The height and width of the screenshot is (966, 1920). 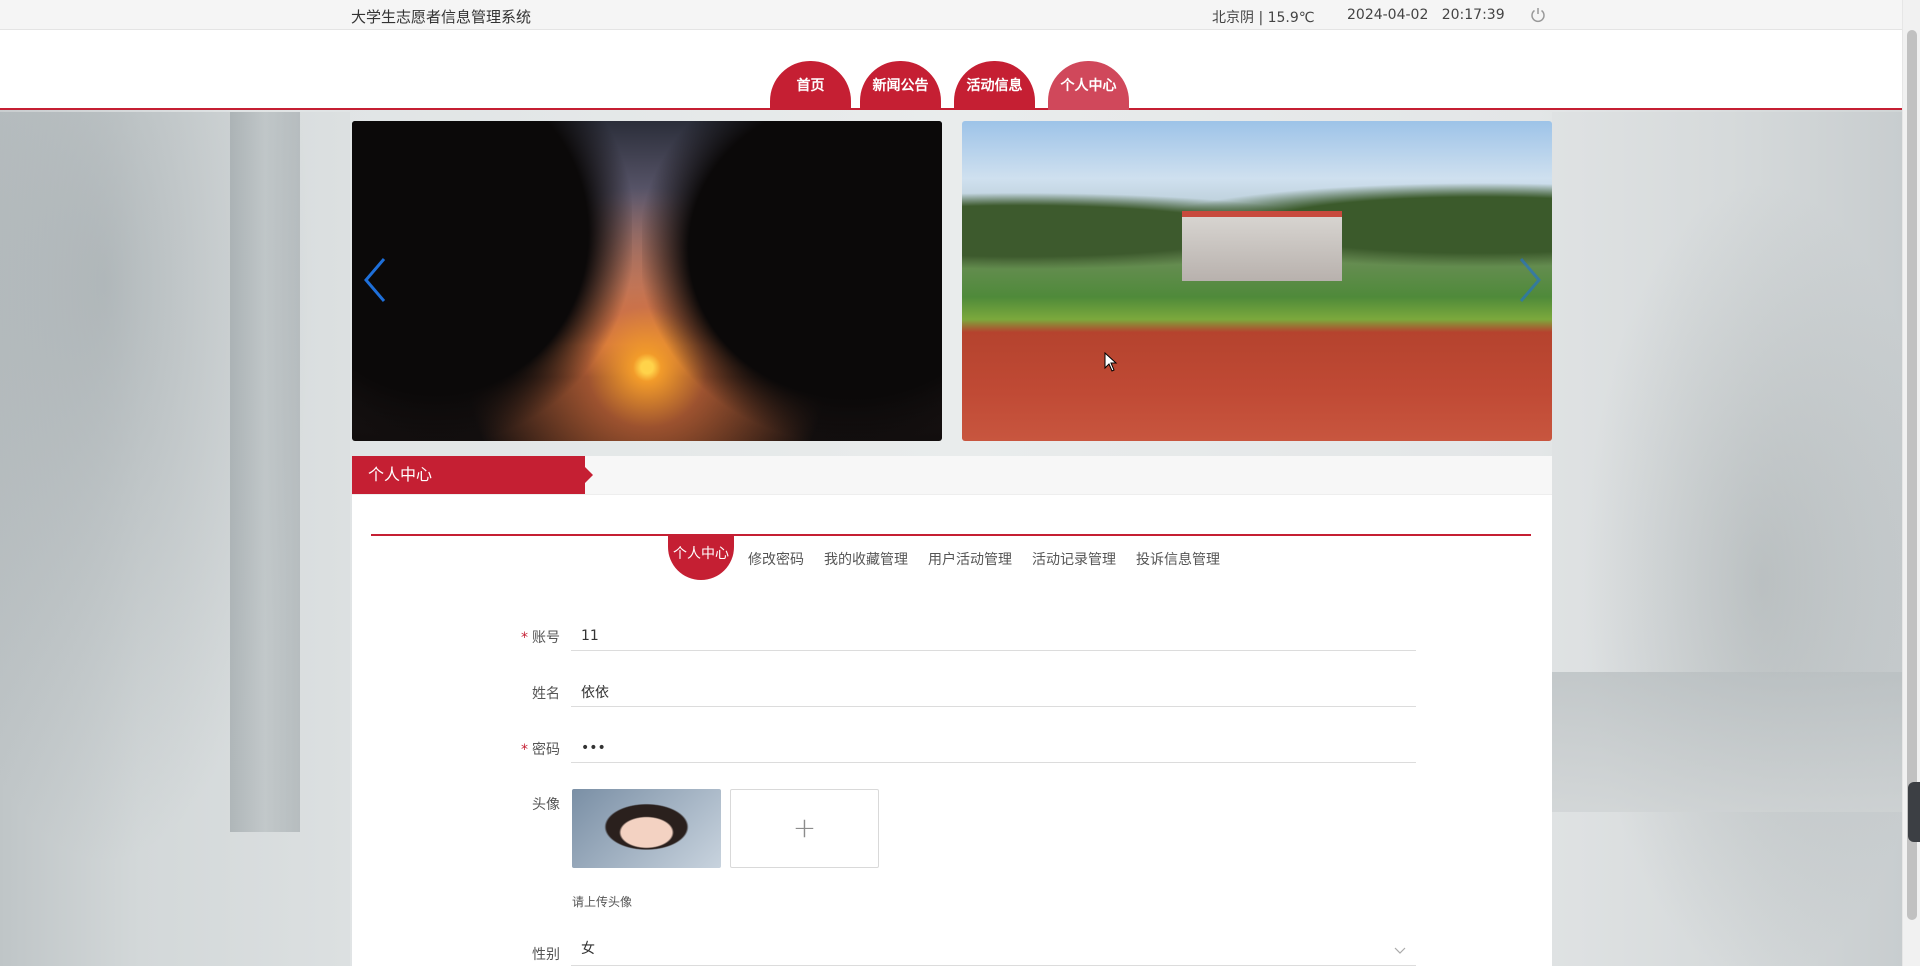 What do you see at coordinates (810, 85) in the screenshot?
I see `nav-tab-home: 首页` at bounding box center [810, 85].